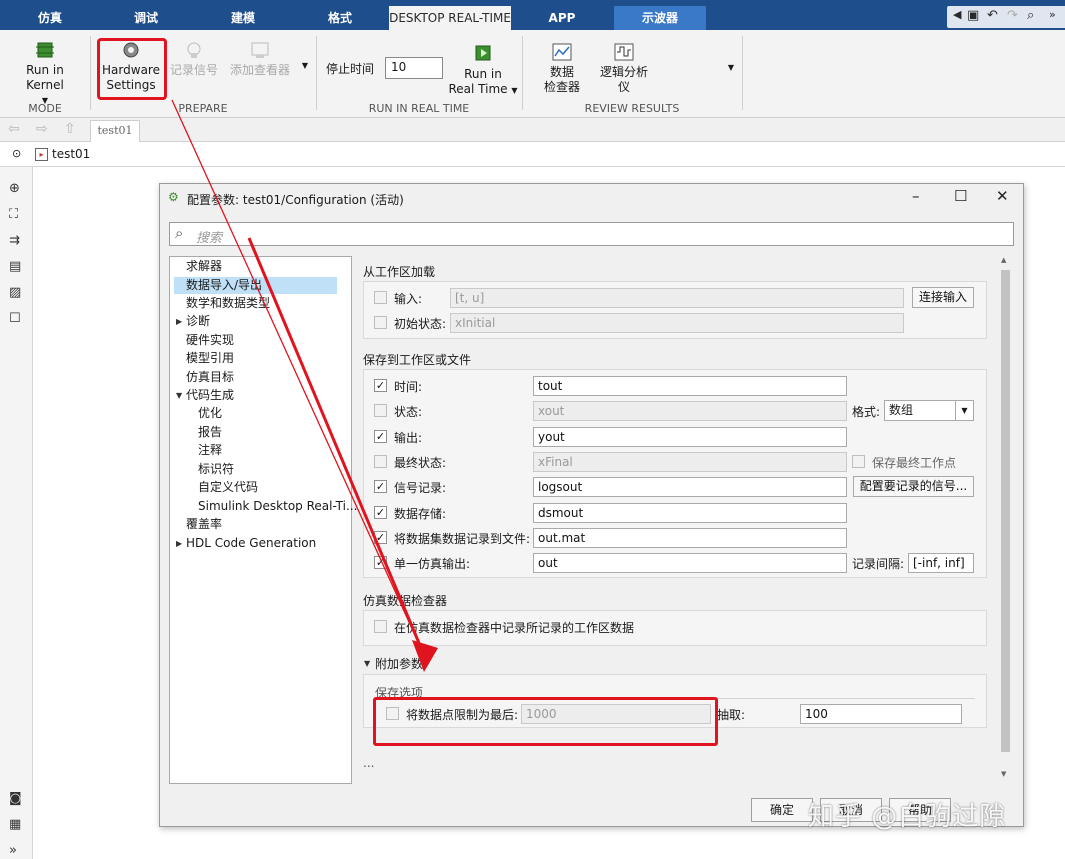 Image resolution: width=1065 pixels, height=859 pixels. Describe the element at coordinates (204, 266) in the screenshot. I see `tree-item-solver: 求解器` at that location.